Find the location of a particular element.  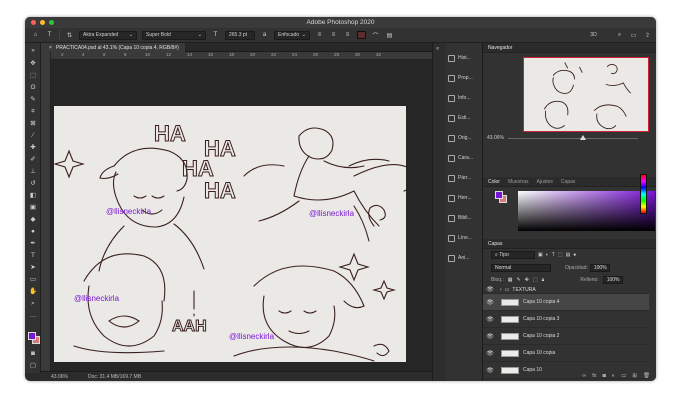

expand-group-icon: › is located at coordinates (501, 290).